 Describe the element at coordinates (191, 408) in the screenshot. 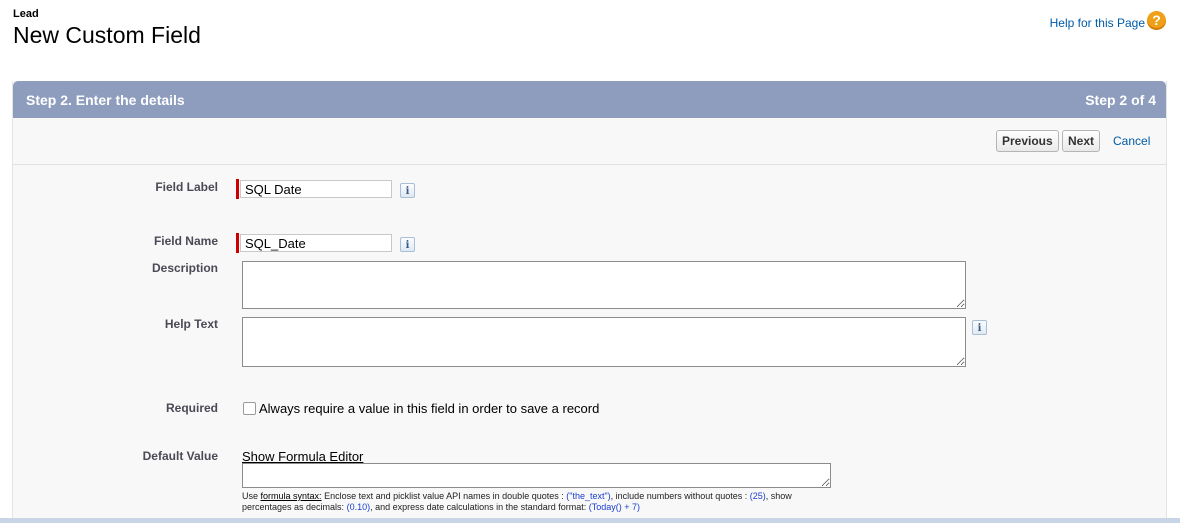

I see `required-label: Required` at that location.